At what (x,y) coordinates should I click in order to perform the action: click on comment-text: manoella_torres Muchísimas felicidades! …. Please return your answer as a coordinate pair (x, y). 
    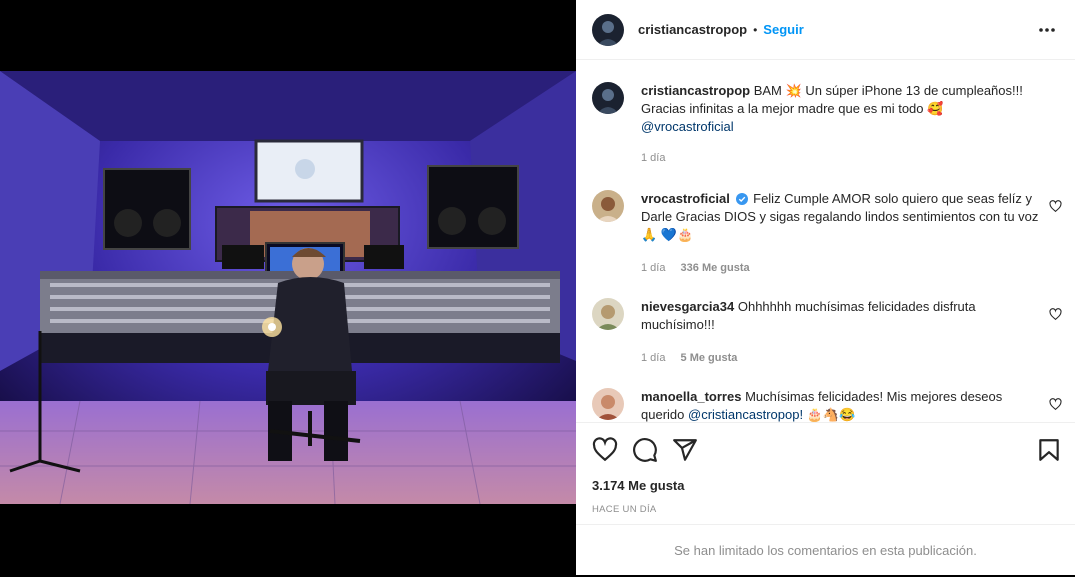
    Looking at the image, I should click on (841, 405).